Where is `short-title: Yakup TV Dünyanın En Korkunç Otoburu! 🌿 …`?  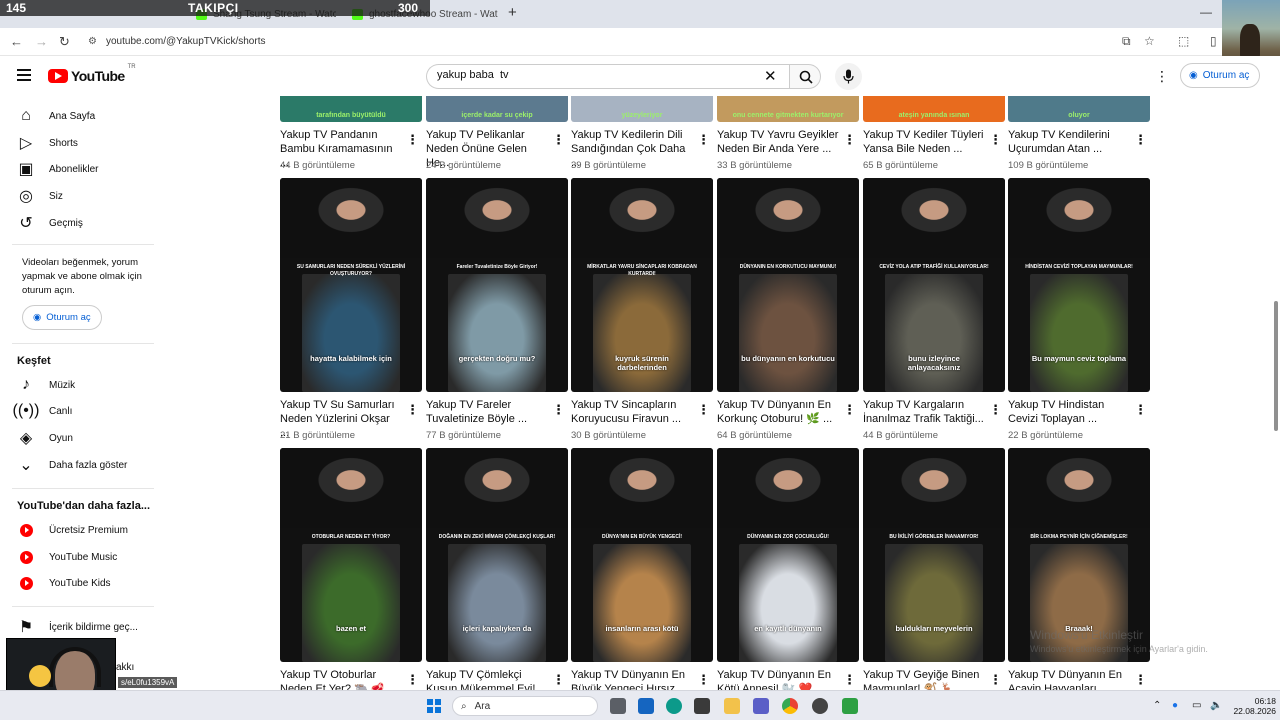 short-title: Yakup TV Dünyanın En Korkunç Otoburu! 🌿 … is located at coordinates (778, 412).